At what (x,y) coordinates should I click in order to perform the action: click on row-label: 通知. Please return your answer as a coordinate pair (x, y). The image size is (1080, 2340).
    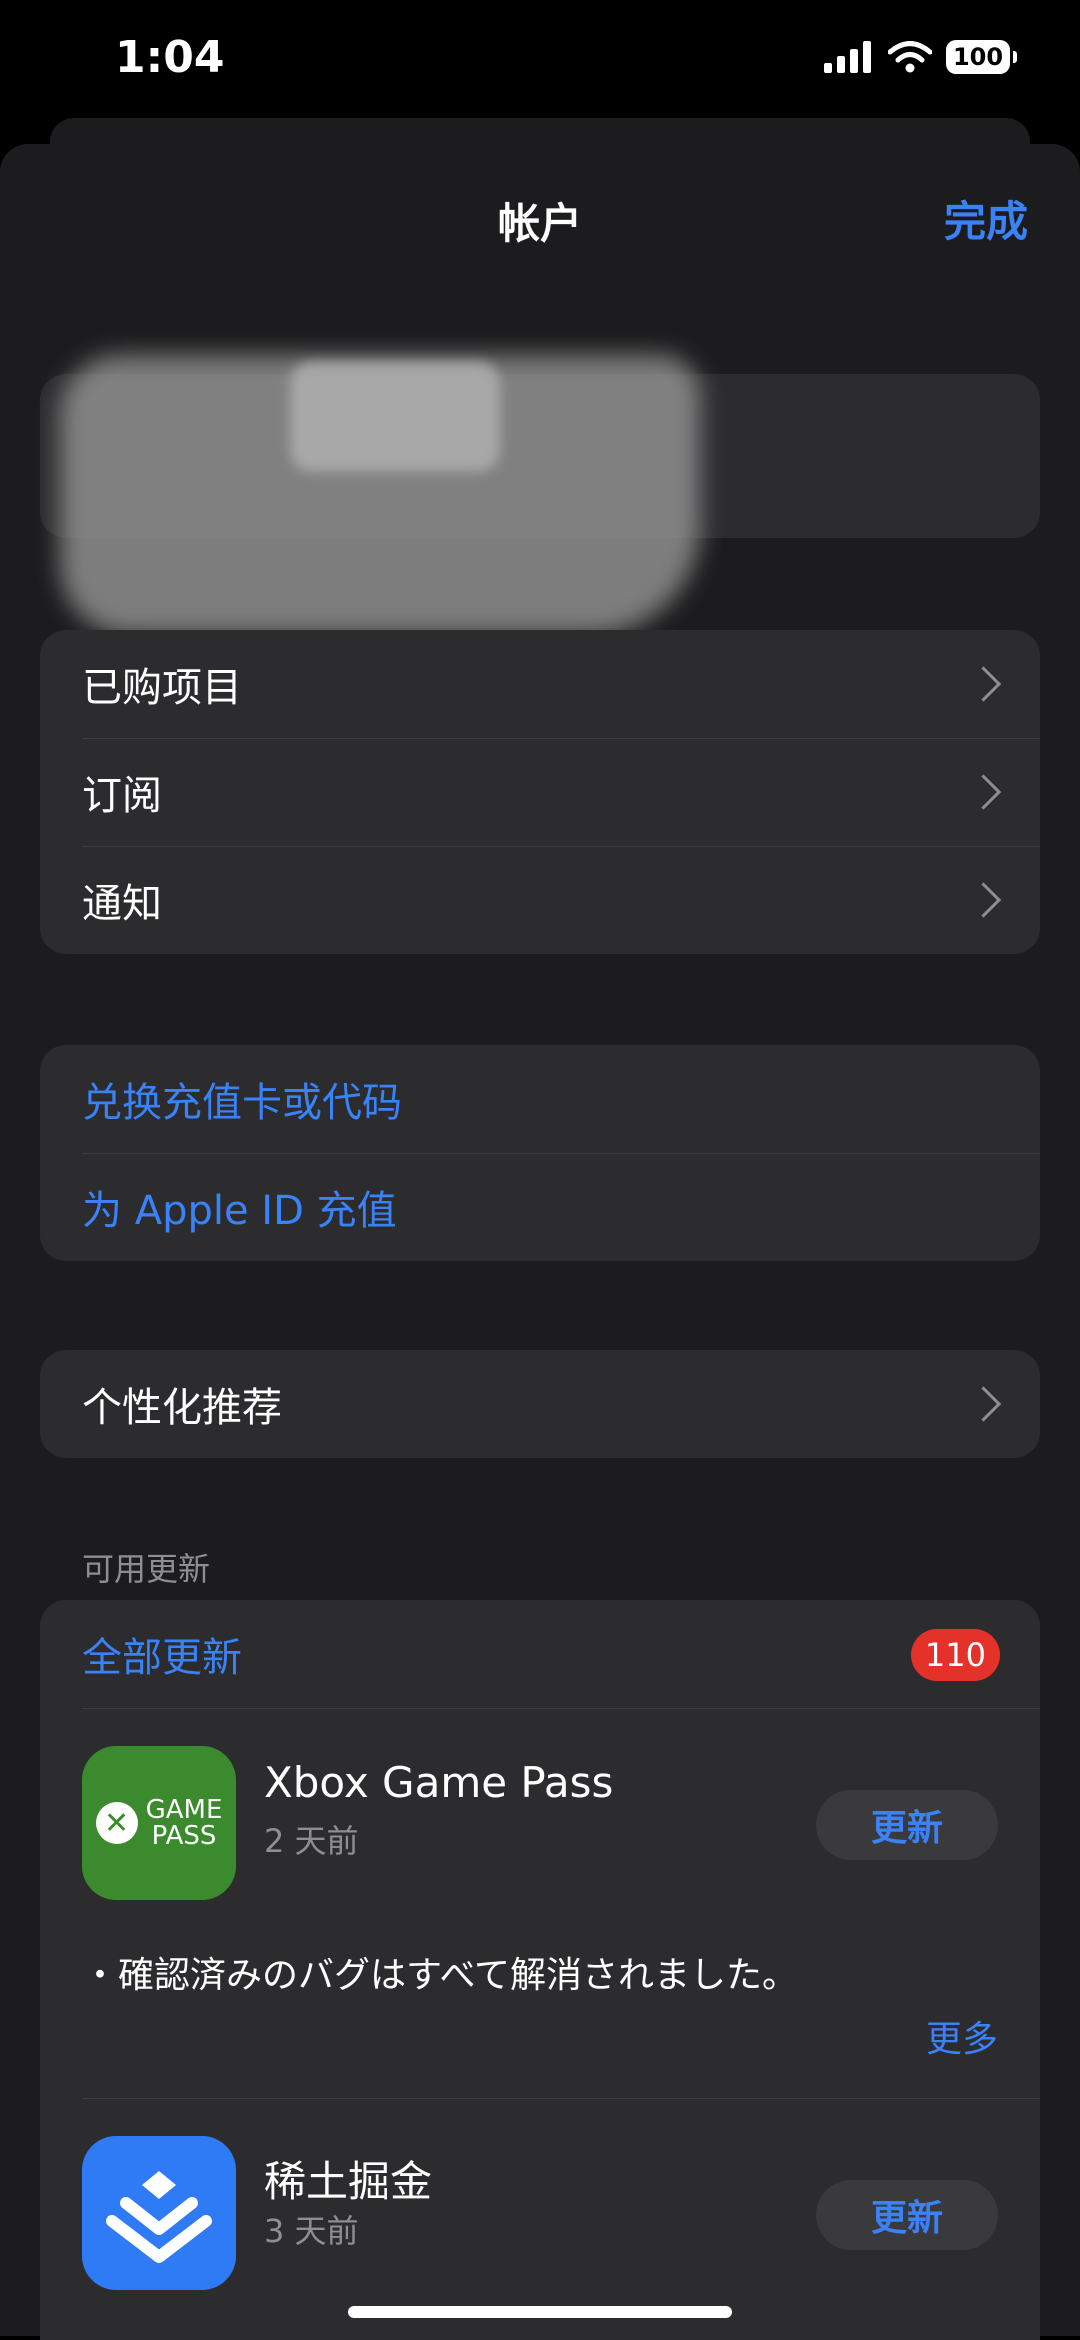
    Looking at the image, I should click on (122, 904).